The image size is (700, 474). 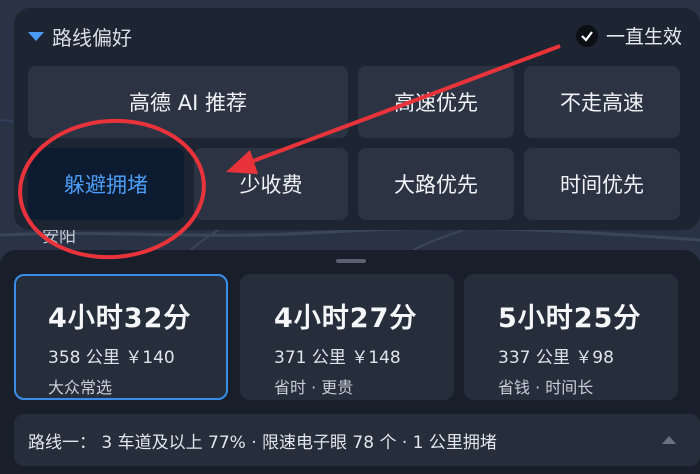 I want to click on route-time: 4小时27分, so click(x=346, y=318).